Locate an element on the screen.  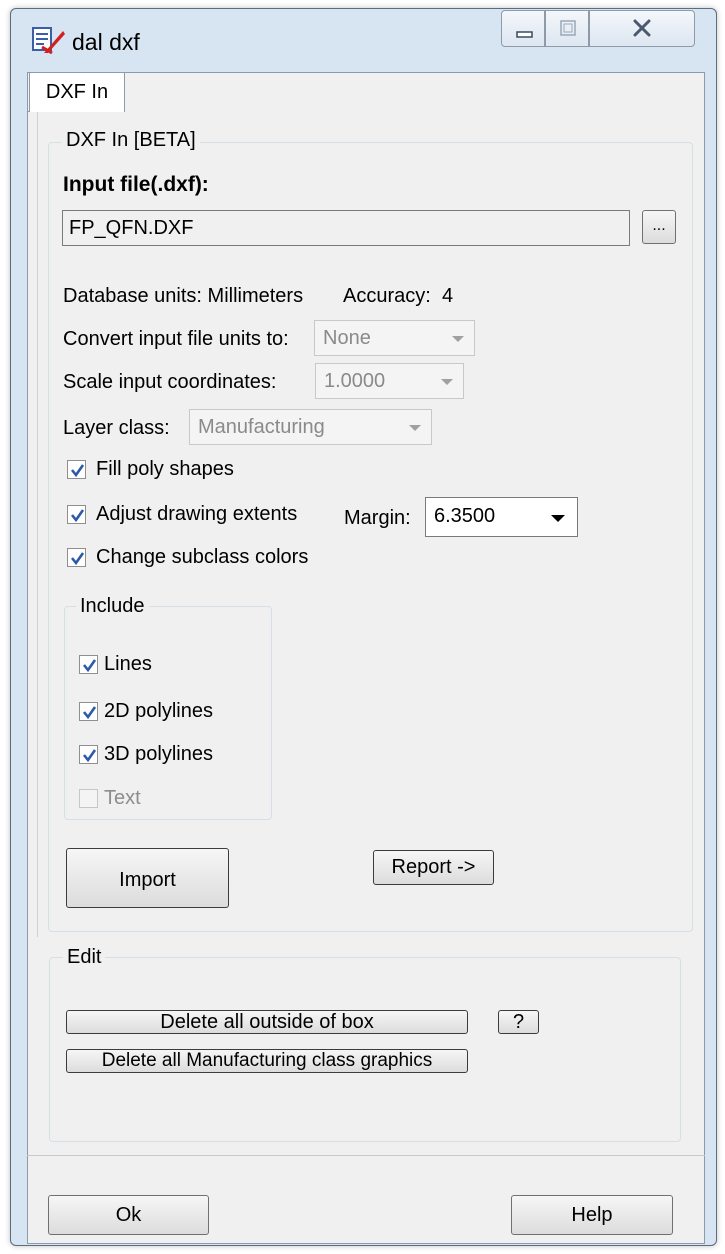
fill-poly-label: Fill poly shapes is located at coordinates (165, 469).